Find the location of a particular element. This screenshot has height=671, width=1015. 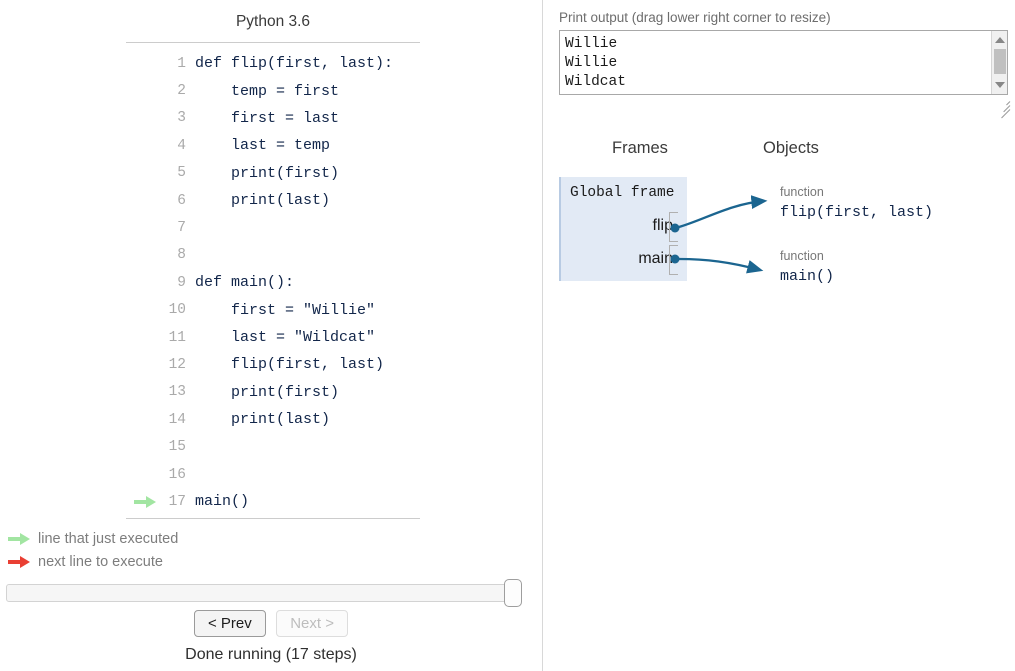

code-line-number: 11 is located at coordinates (177, 337).